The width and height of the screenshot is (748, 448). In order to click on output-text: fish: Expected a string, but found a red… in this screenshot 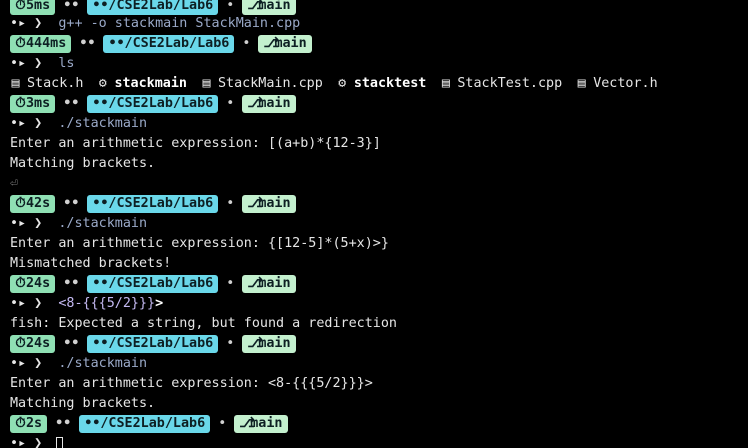, I will do `click(203, 323)`.